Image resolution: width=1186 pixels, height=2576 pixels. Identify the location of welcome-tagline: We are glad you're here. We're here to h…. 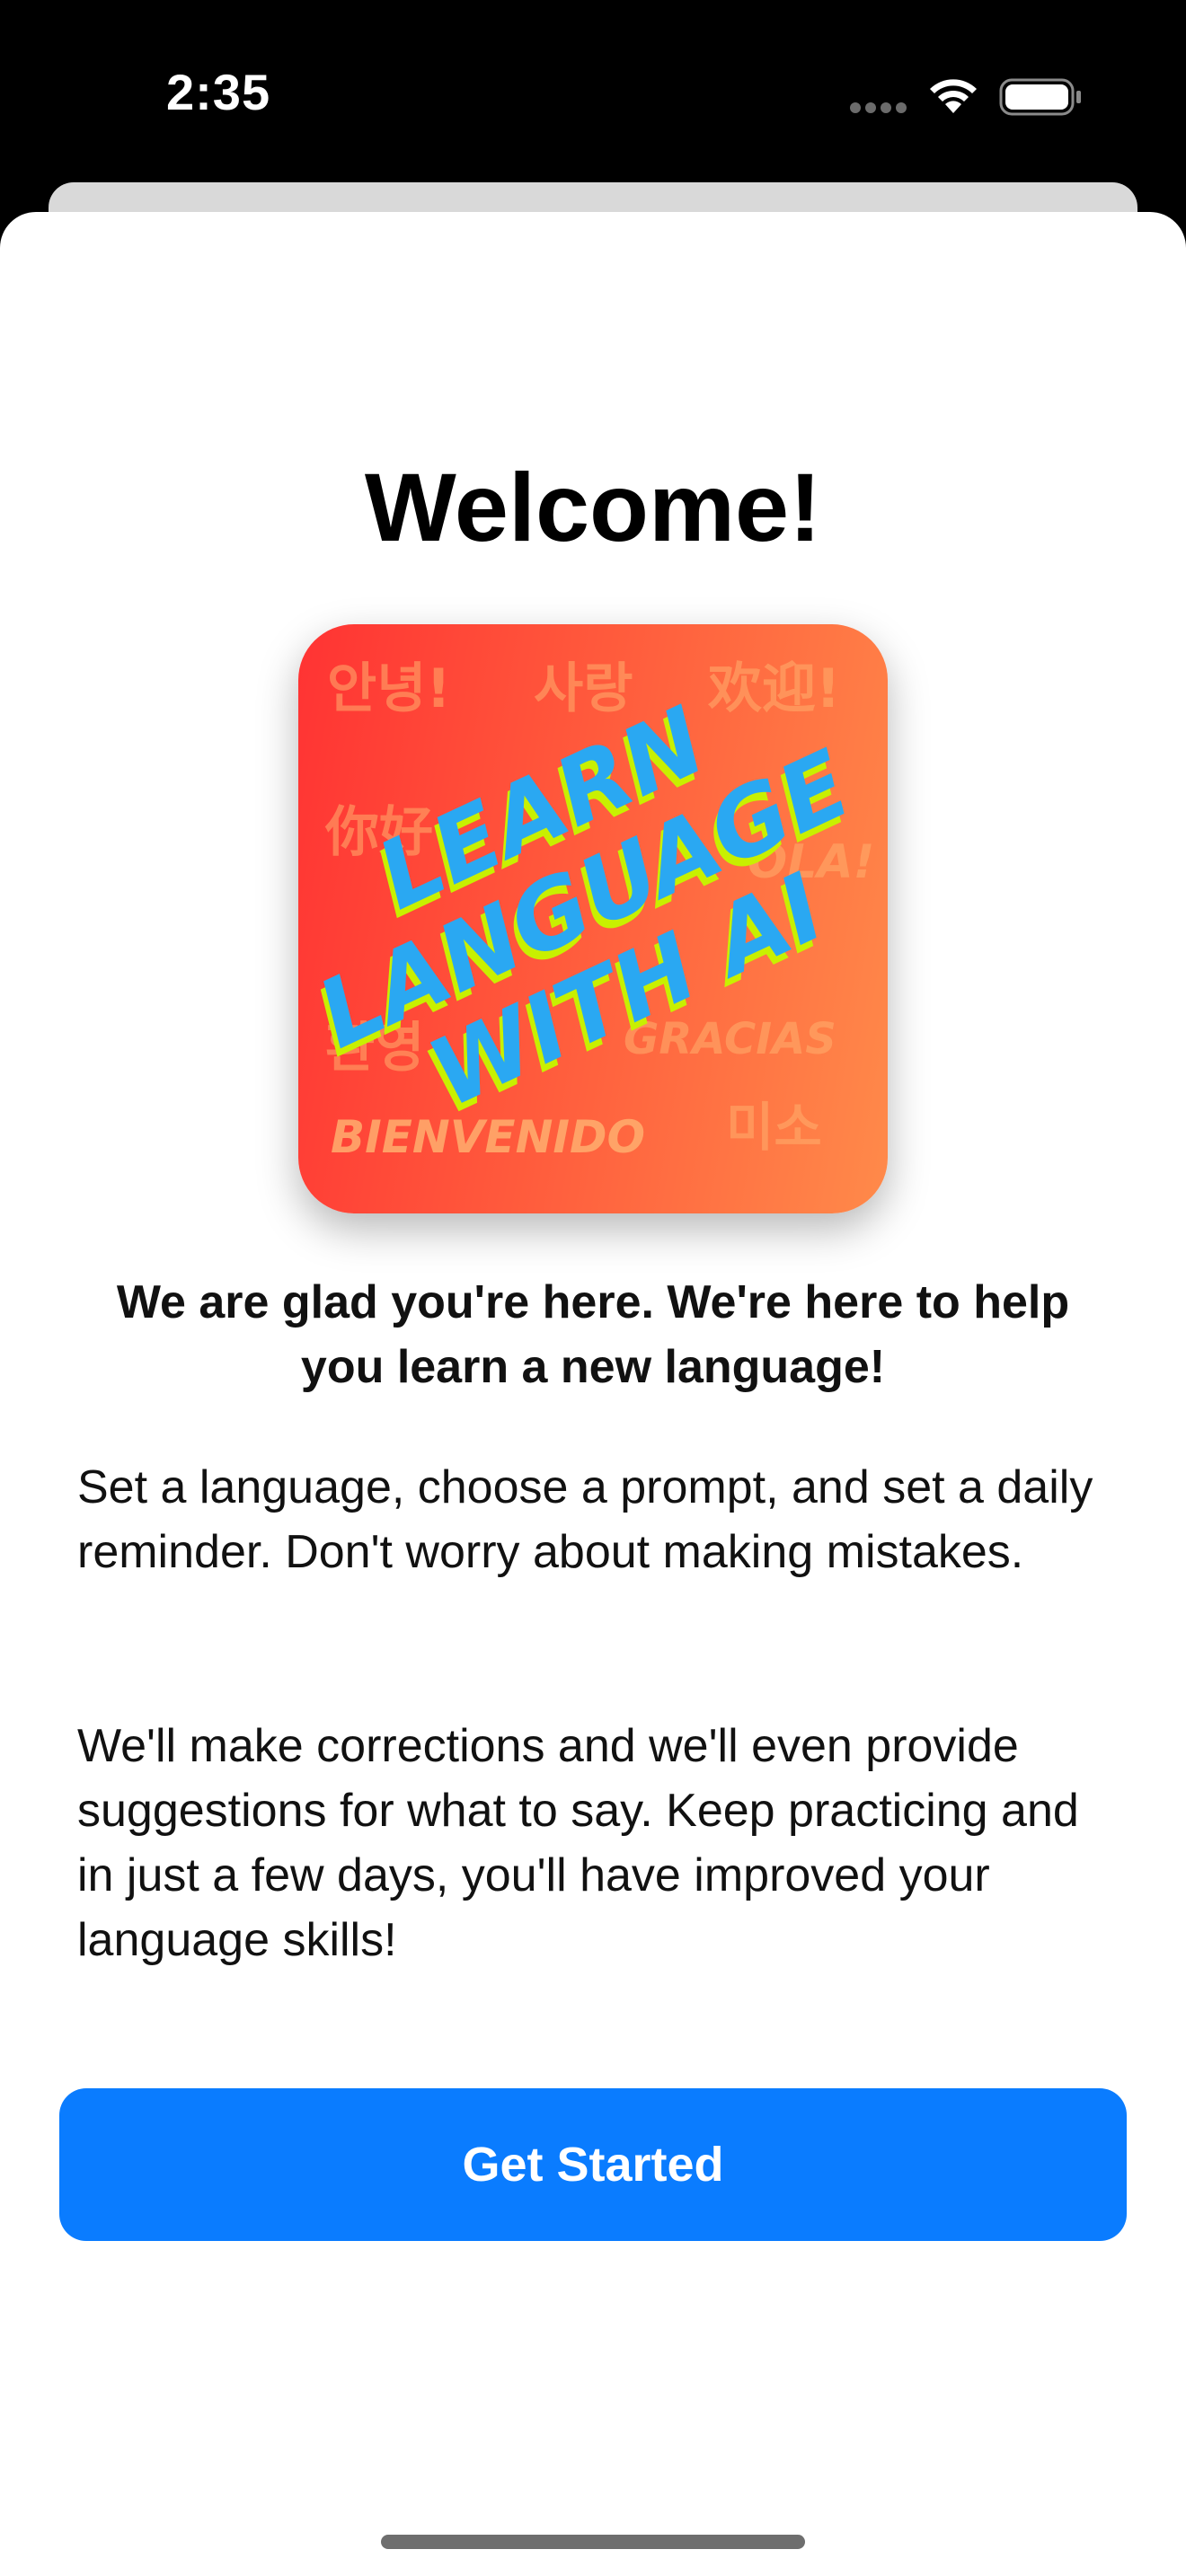
(593, 1334).